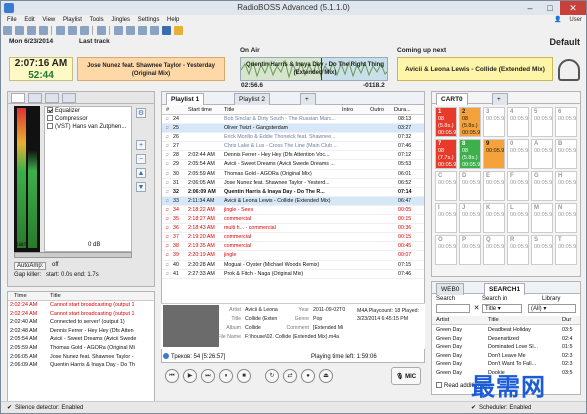 Image resolution: width=587 pixels, height=414 pixels. Describe the element at coordinates (48, 20) in the screenshot. I see `menu-view: View` at that location.